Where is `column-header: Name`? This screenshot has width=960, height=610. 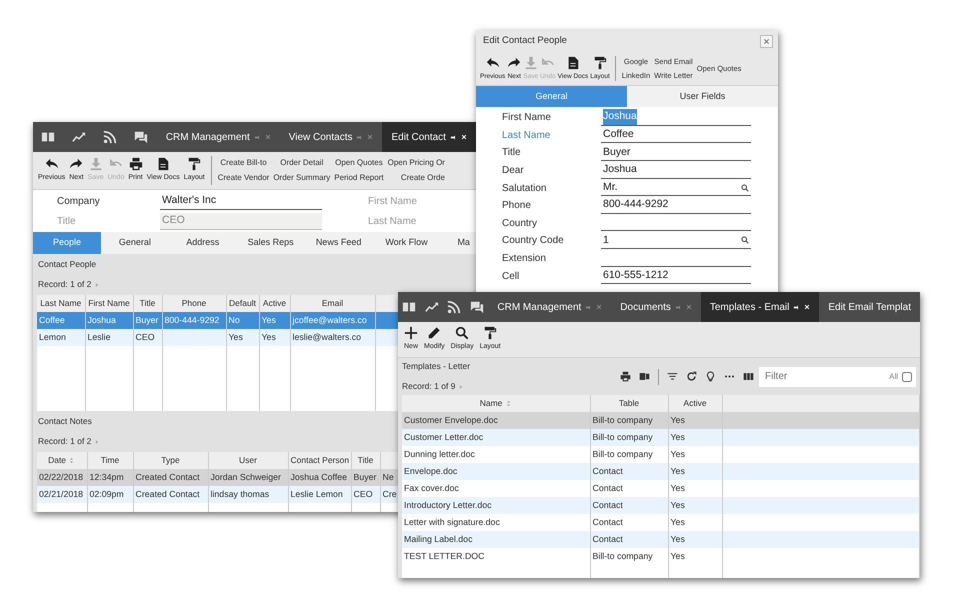
column-header: Name is located at coordinates (496, 403).